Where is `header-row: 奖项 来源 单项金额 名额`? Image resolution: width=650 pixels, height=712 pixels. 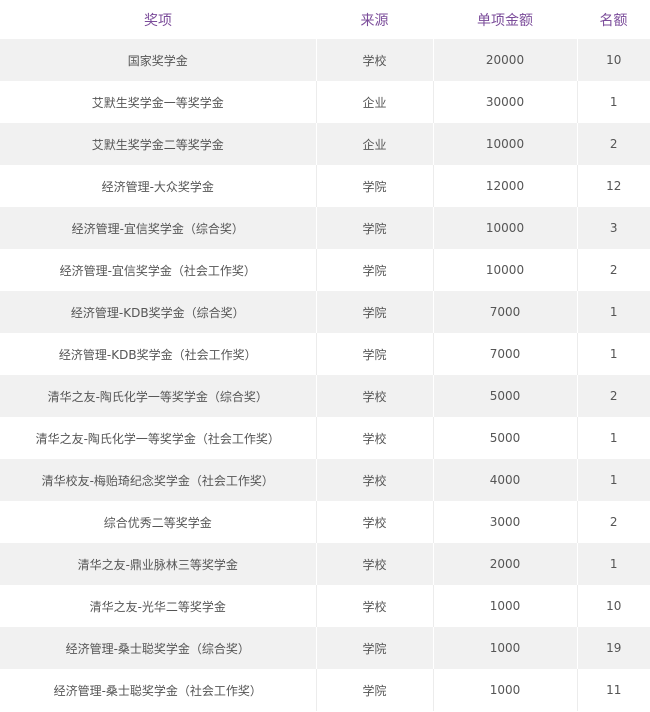 header-row: 奖项 来源 单项金额 名额 is located at coordinates (325, 19).